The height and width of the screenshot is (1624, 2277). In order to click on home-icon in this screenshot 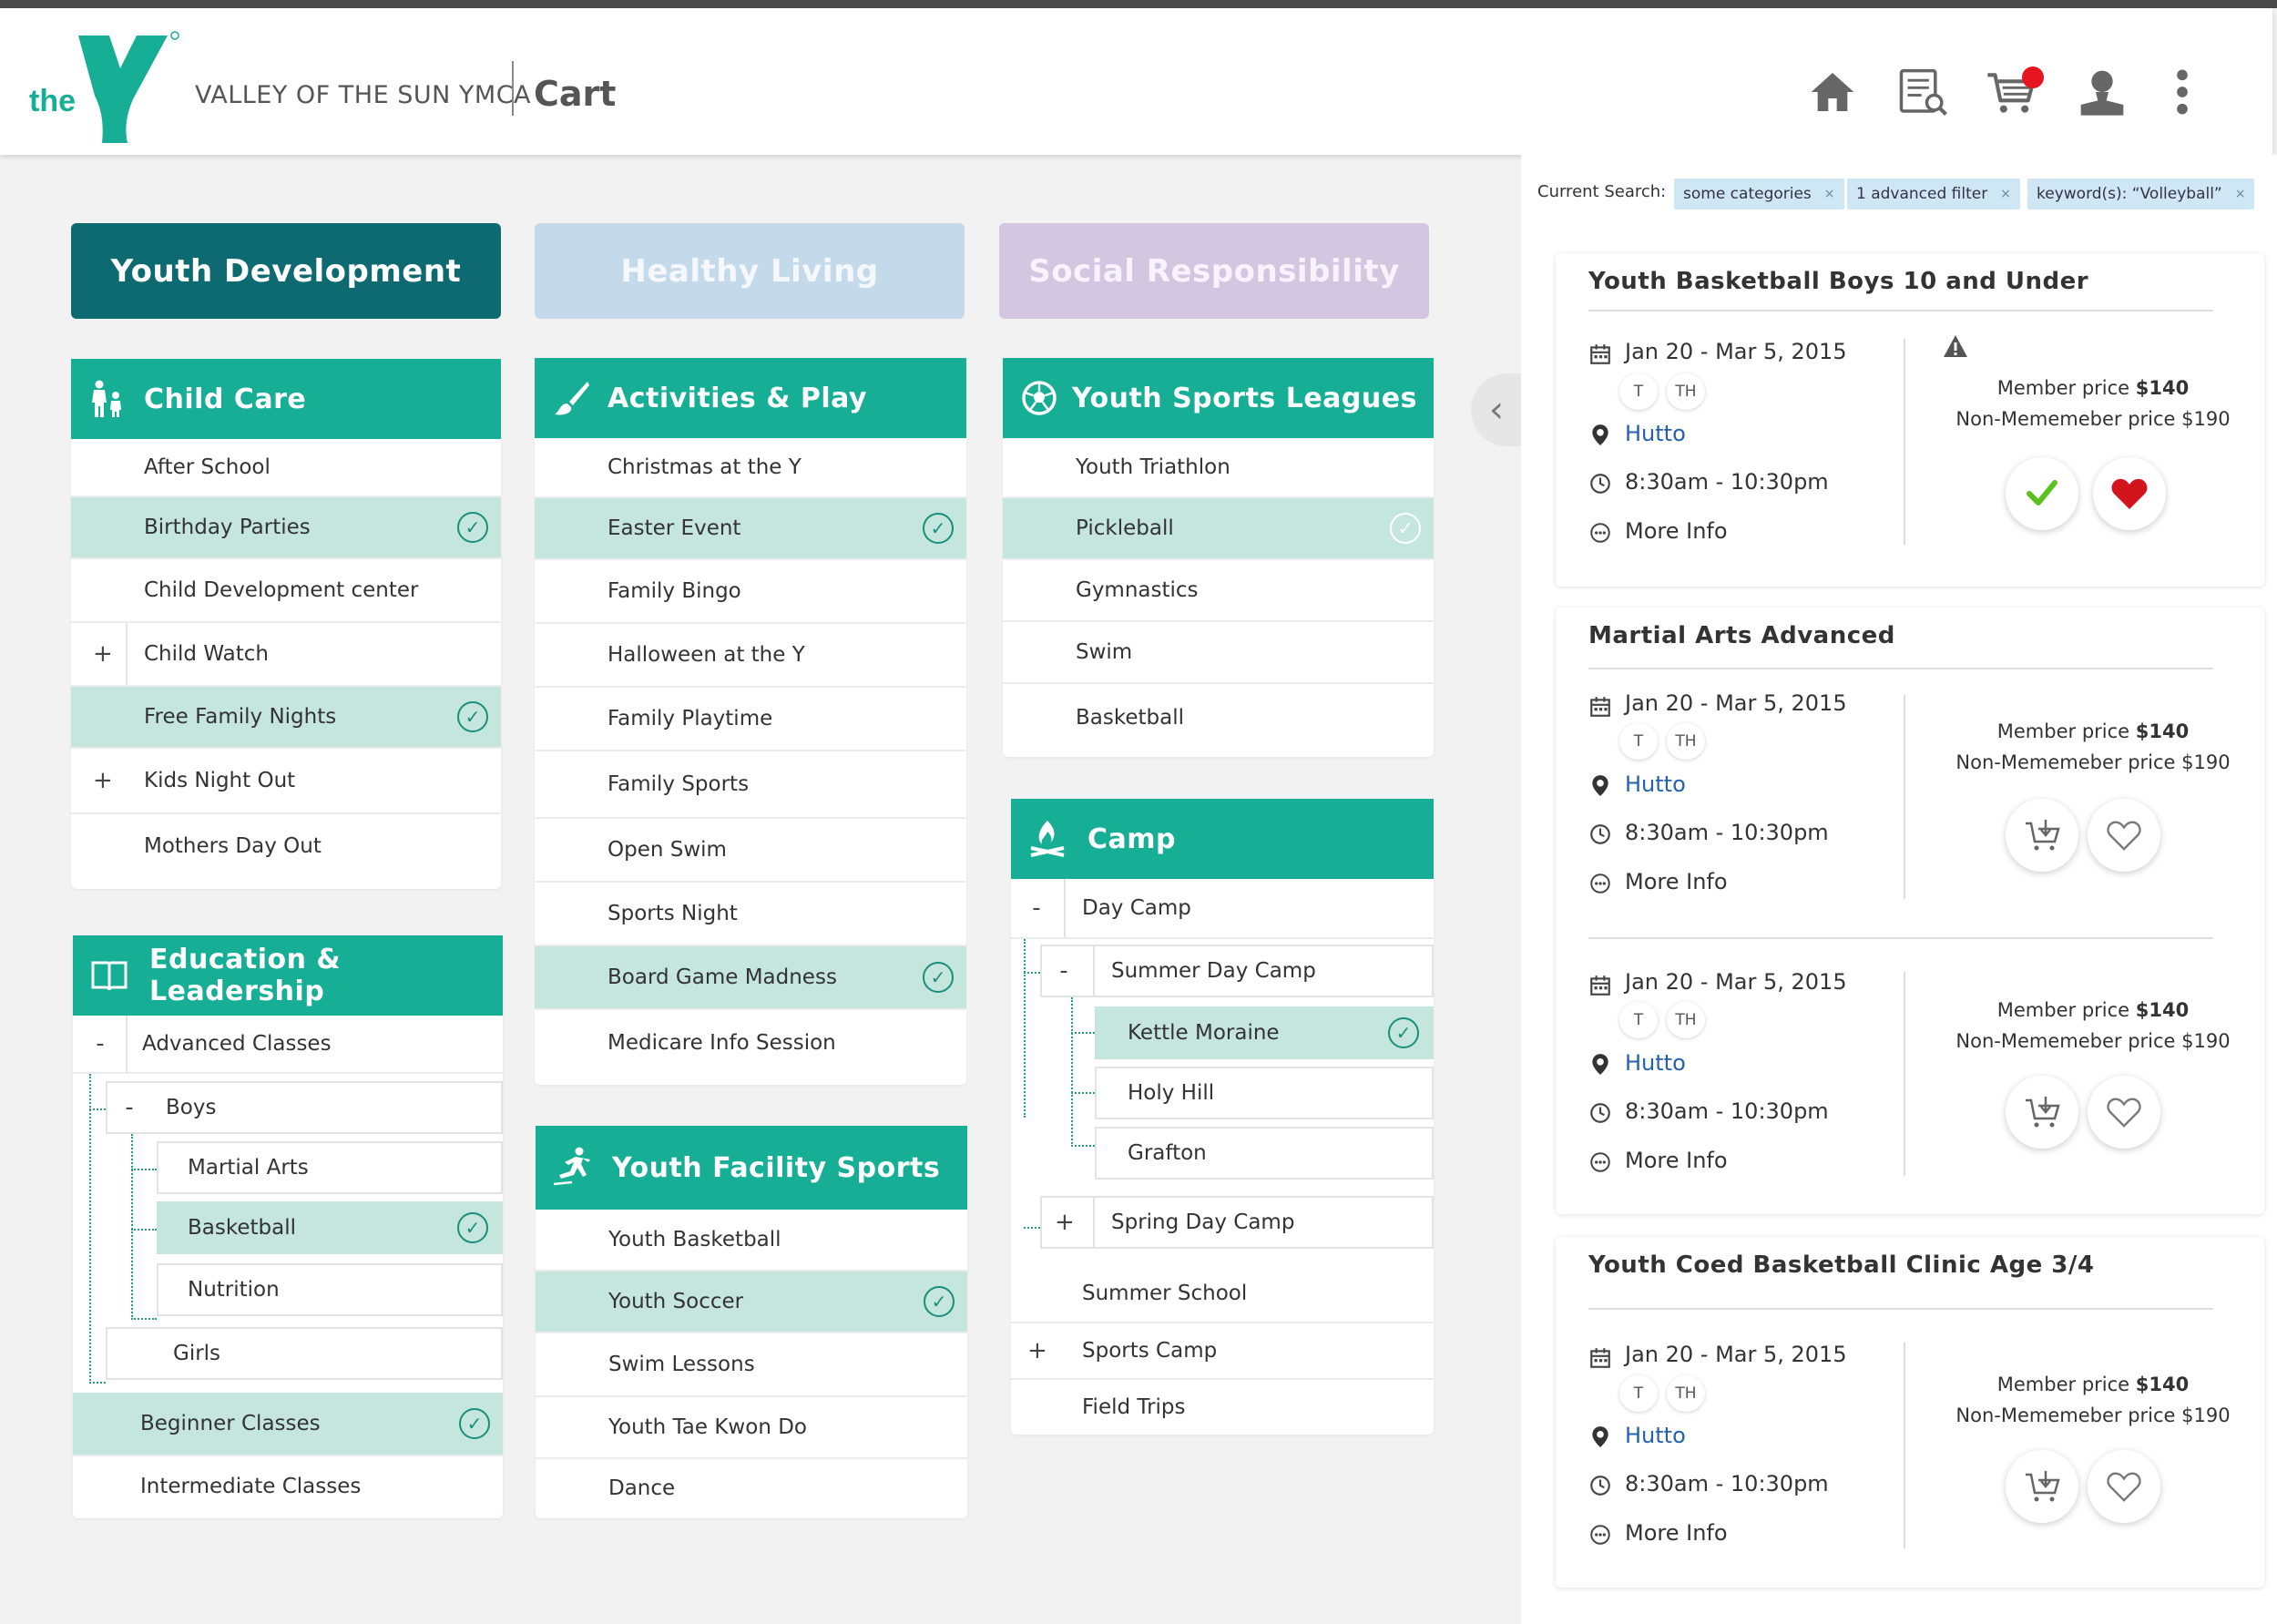, I will do `click(1833, 91)`.